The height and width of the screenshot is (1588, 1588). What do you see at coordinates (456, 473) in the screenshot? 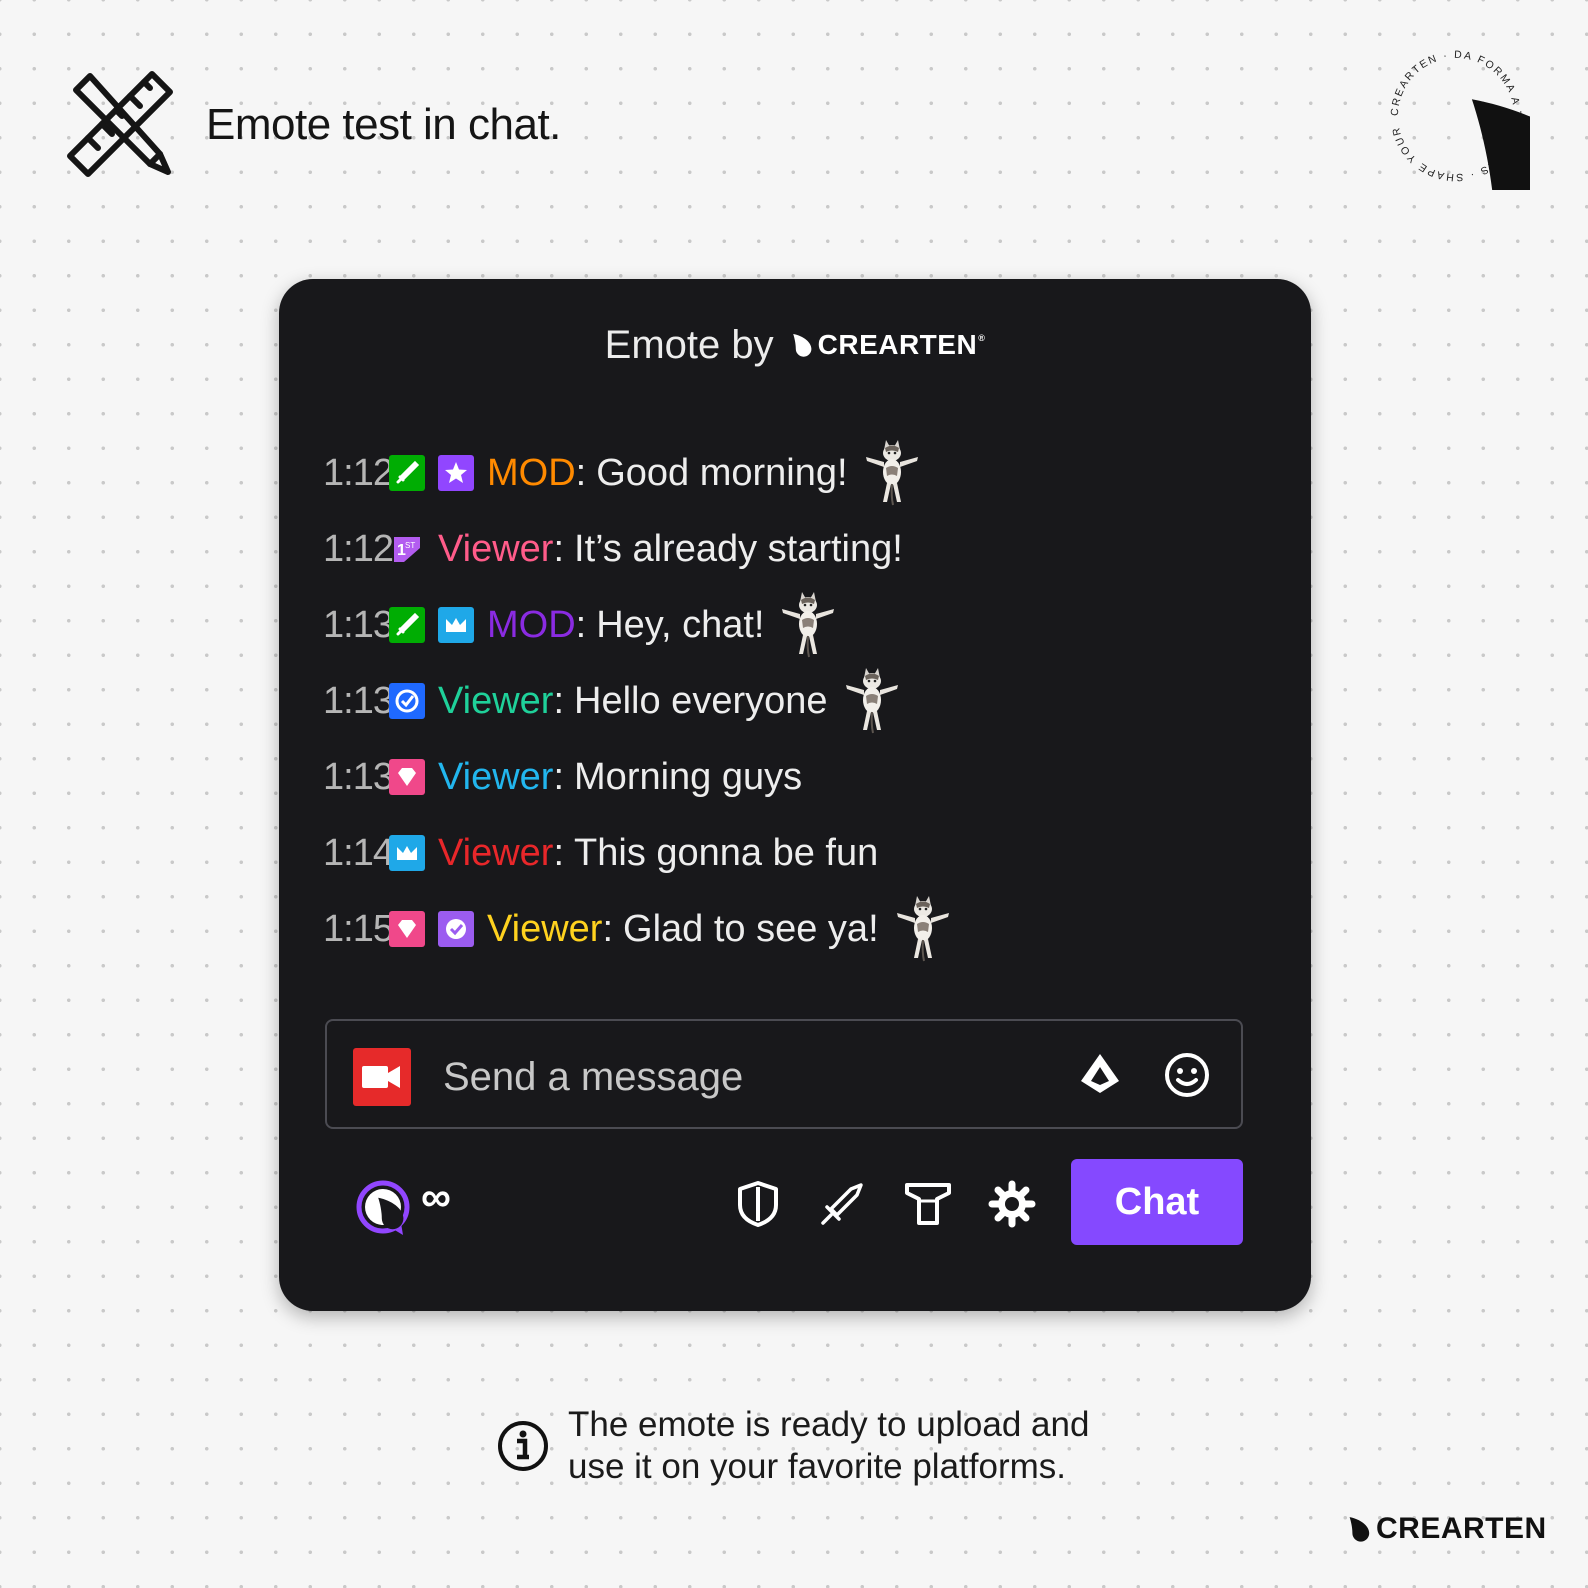
I see `star-badge-icon` at bounding box center [456, 473].